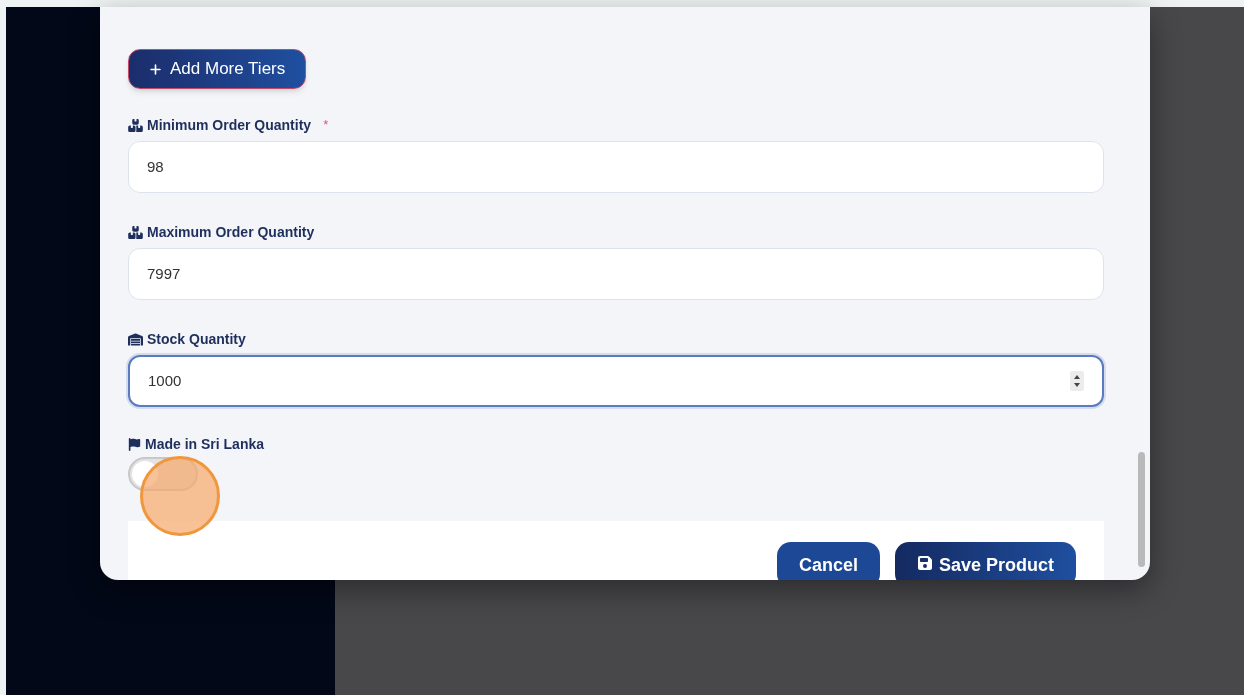 The height and width of the screenshot is (695, 1244). What do you see at coordinates (134, 444) in the screenshot?
I see `flag-icon` at bounding box center [134, 444].